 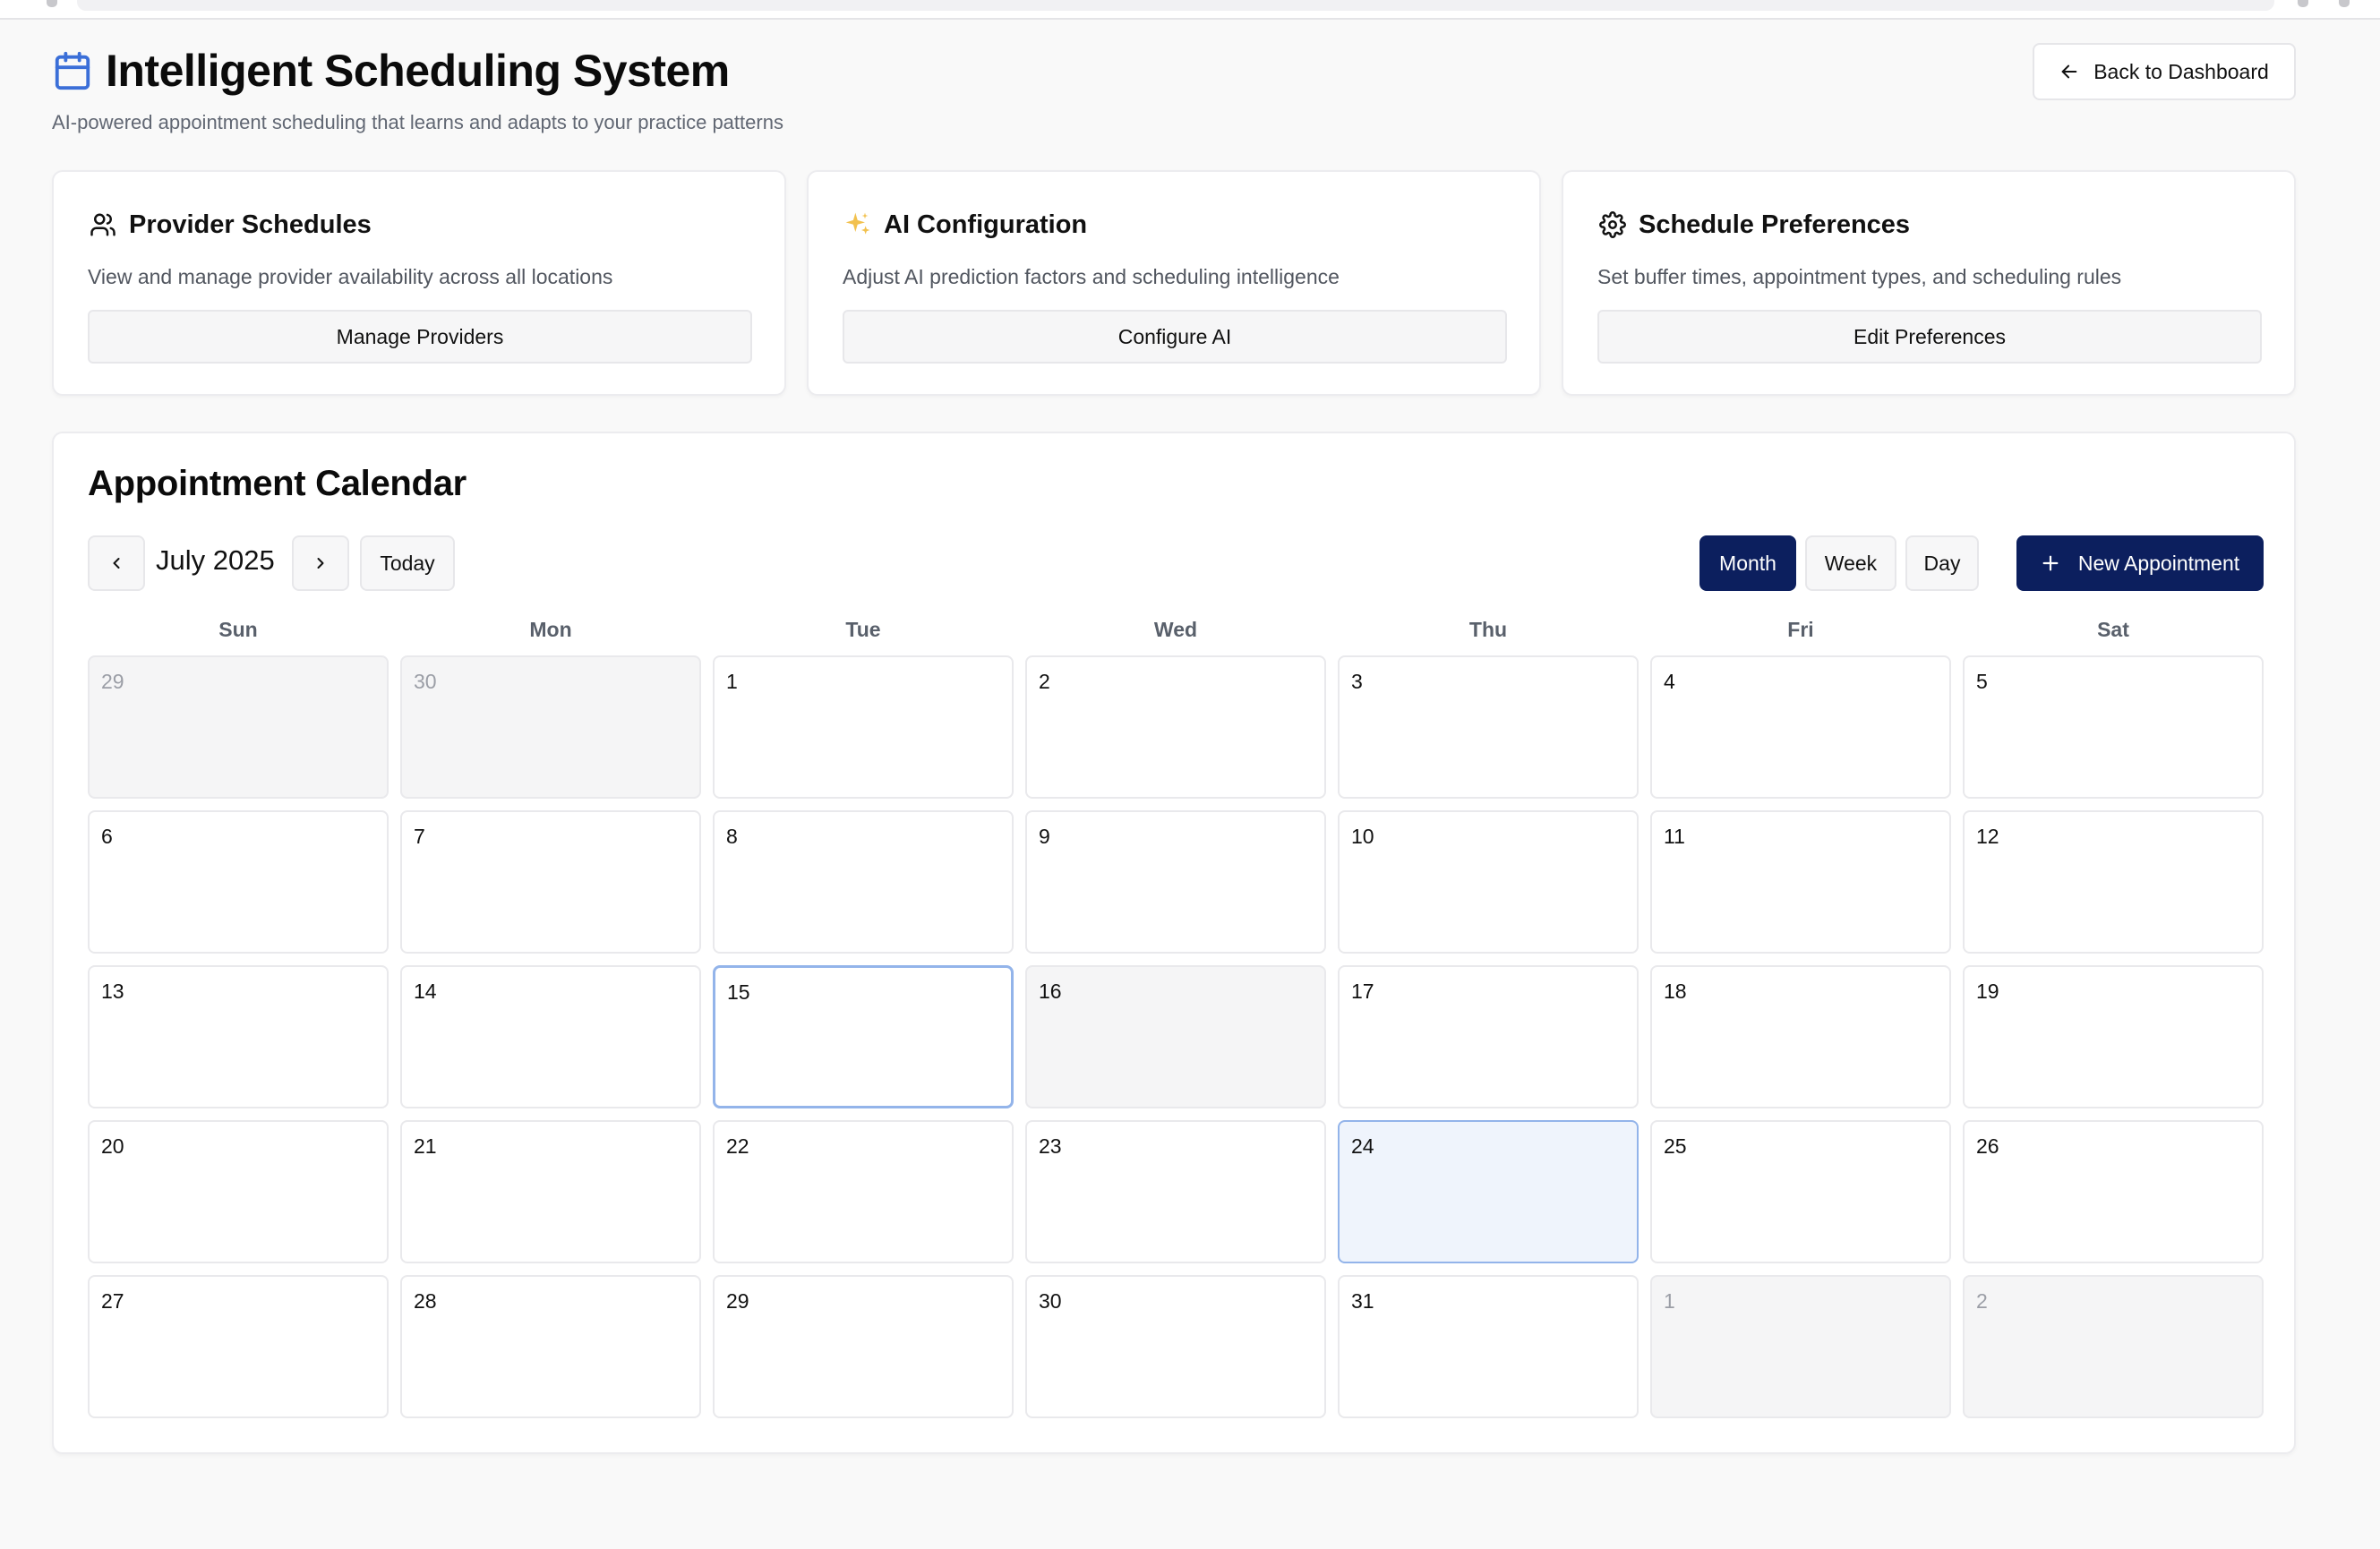 What do you see at coordinates (737, 1146) in the screenshot?
I see `day-number: 22` at bounding box center [737, 1146].